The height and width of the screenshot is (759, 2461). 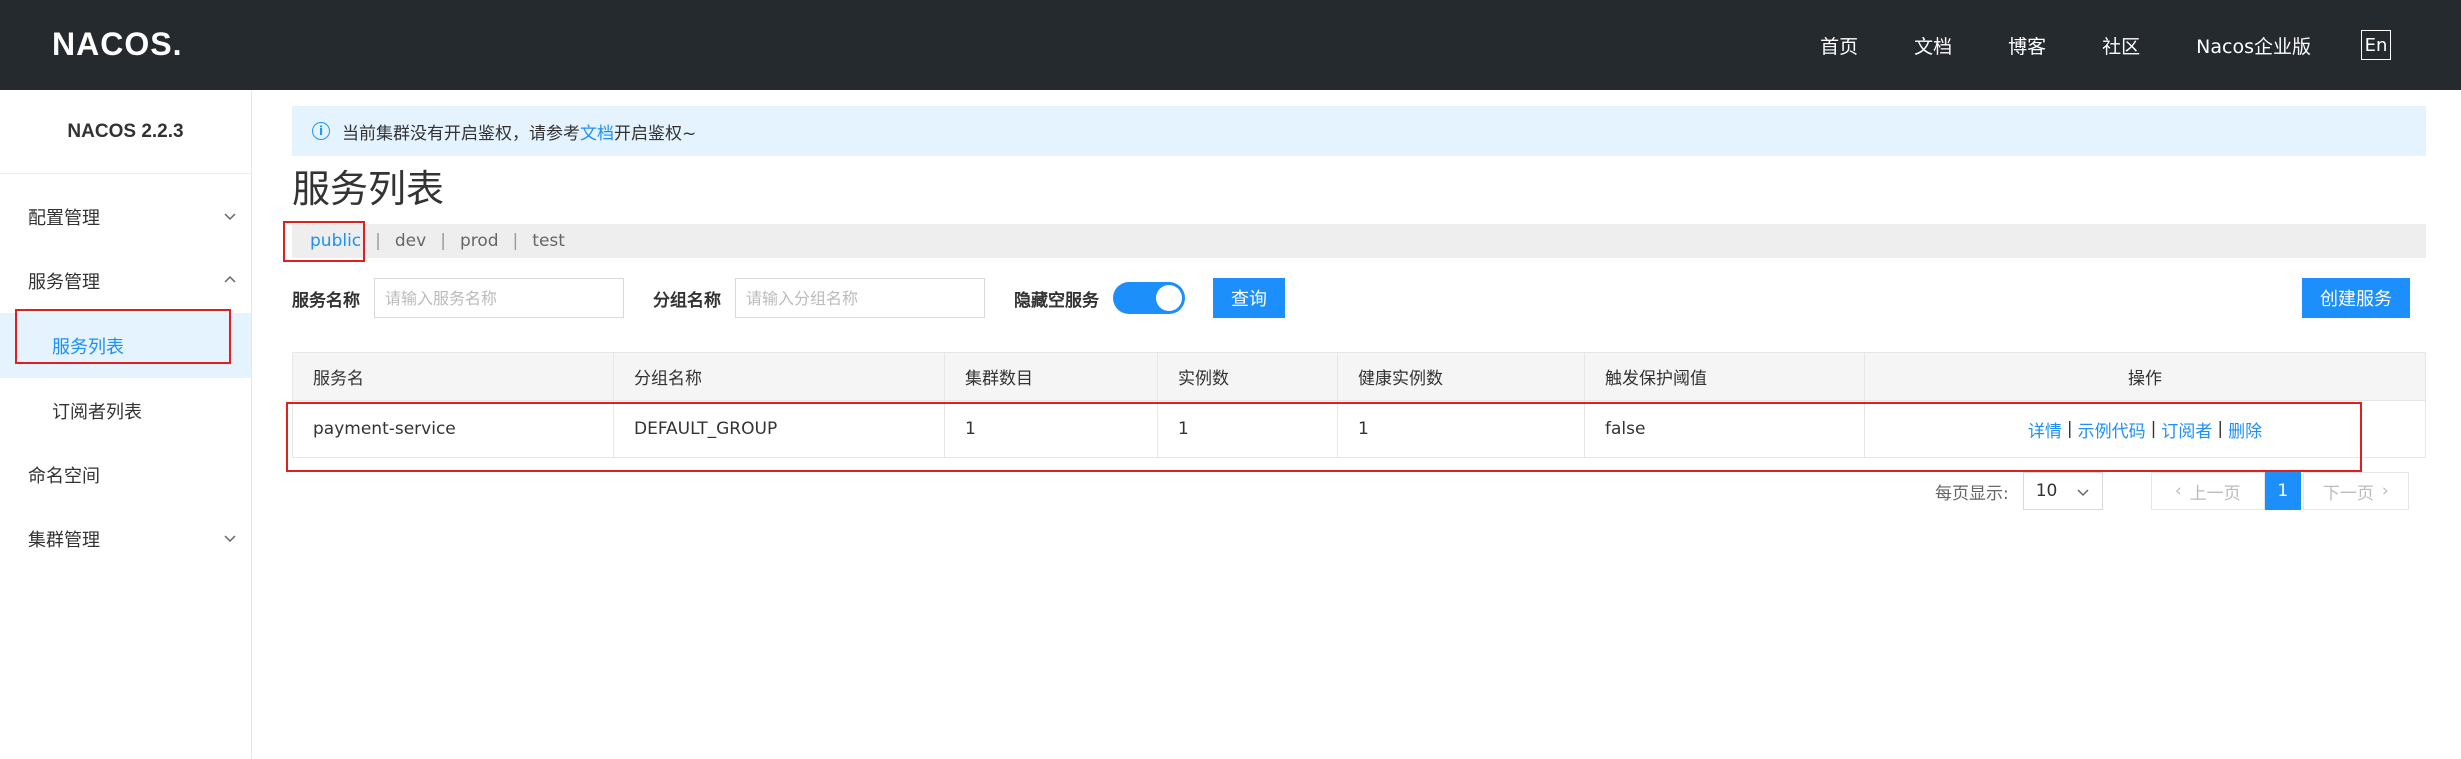 I want to click on page-size-select: 10, so click(x=2062, y=491).